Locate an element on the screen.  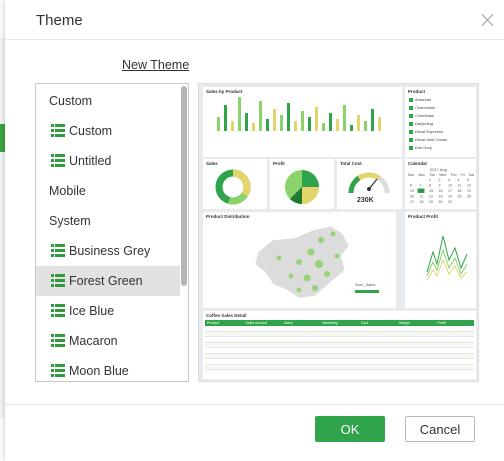
ok-button: OK is located at coordinates (350, 429).